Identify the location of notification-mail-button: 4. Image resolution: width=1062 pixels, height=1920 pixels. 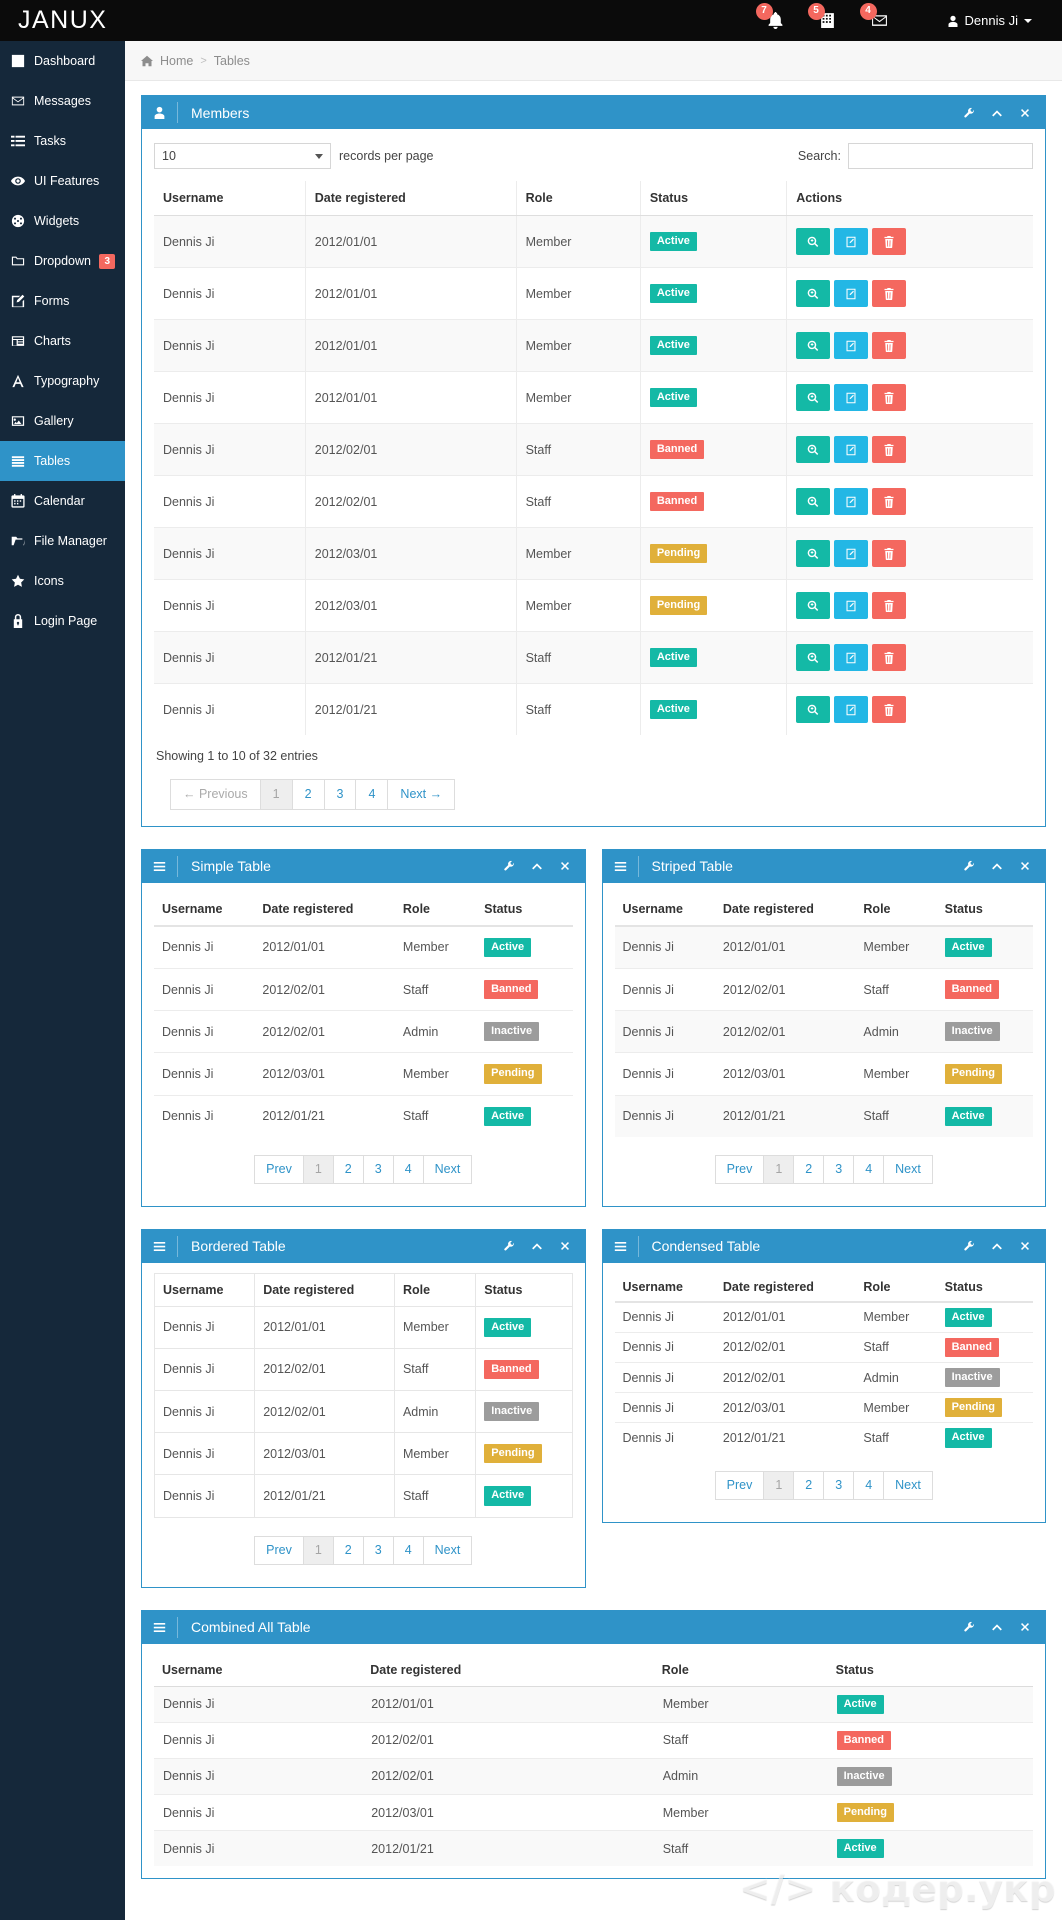
(875, 17).